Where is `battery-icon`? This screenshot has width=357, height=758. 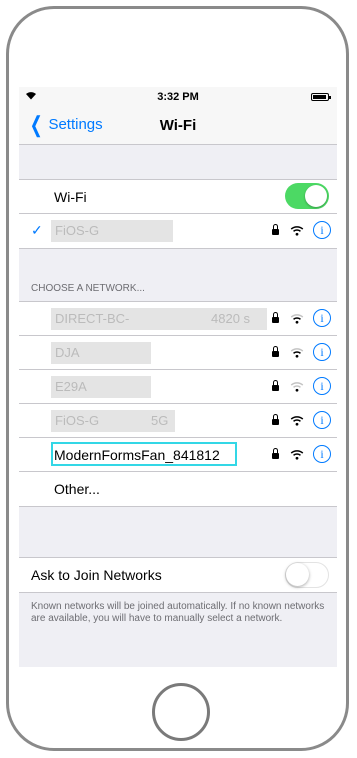 battery-icon is located at coordinates (321, 97).